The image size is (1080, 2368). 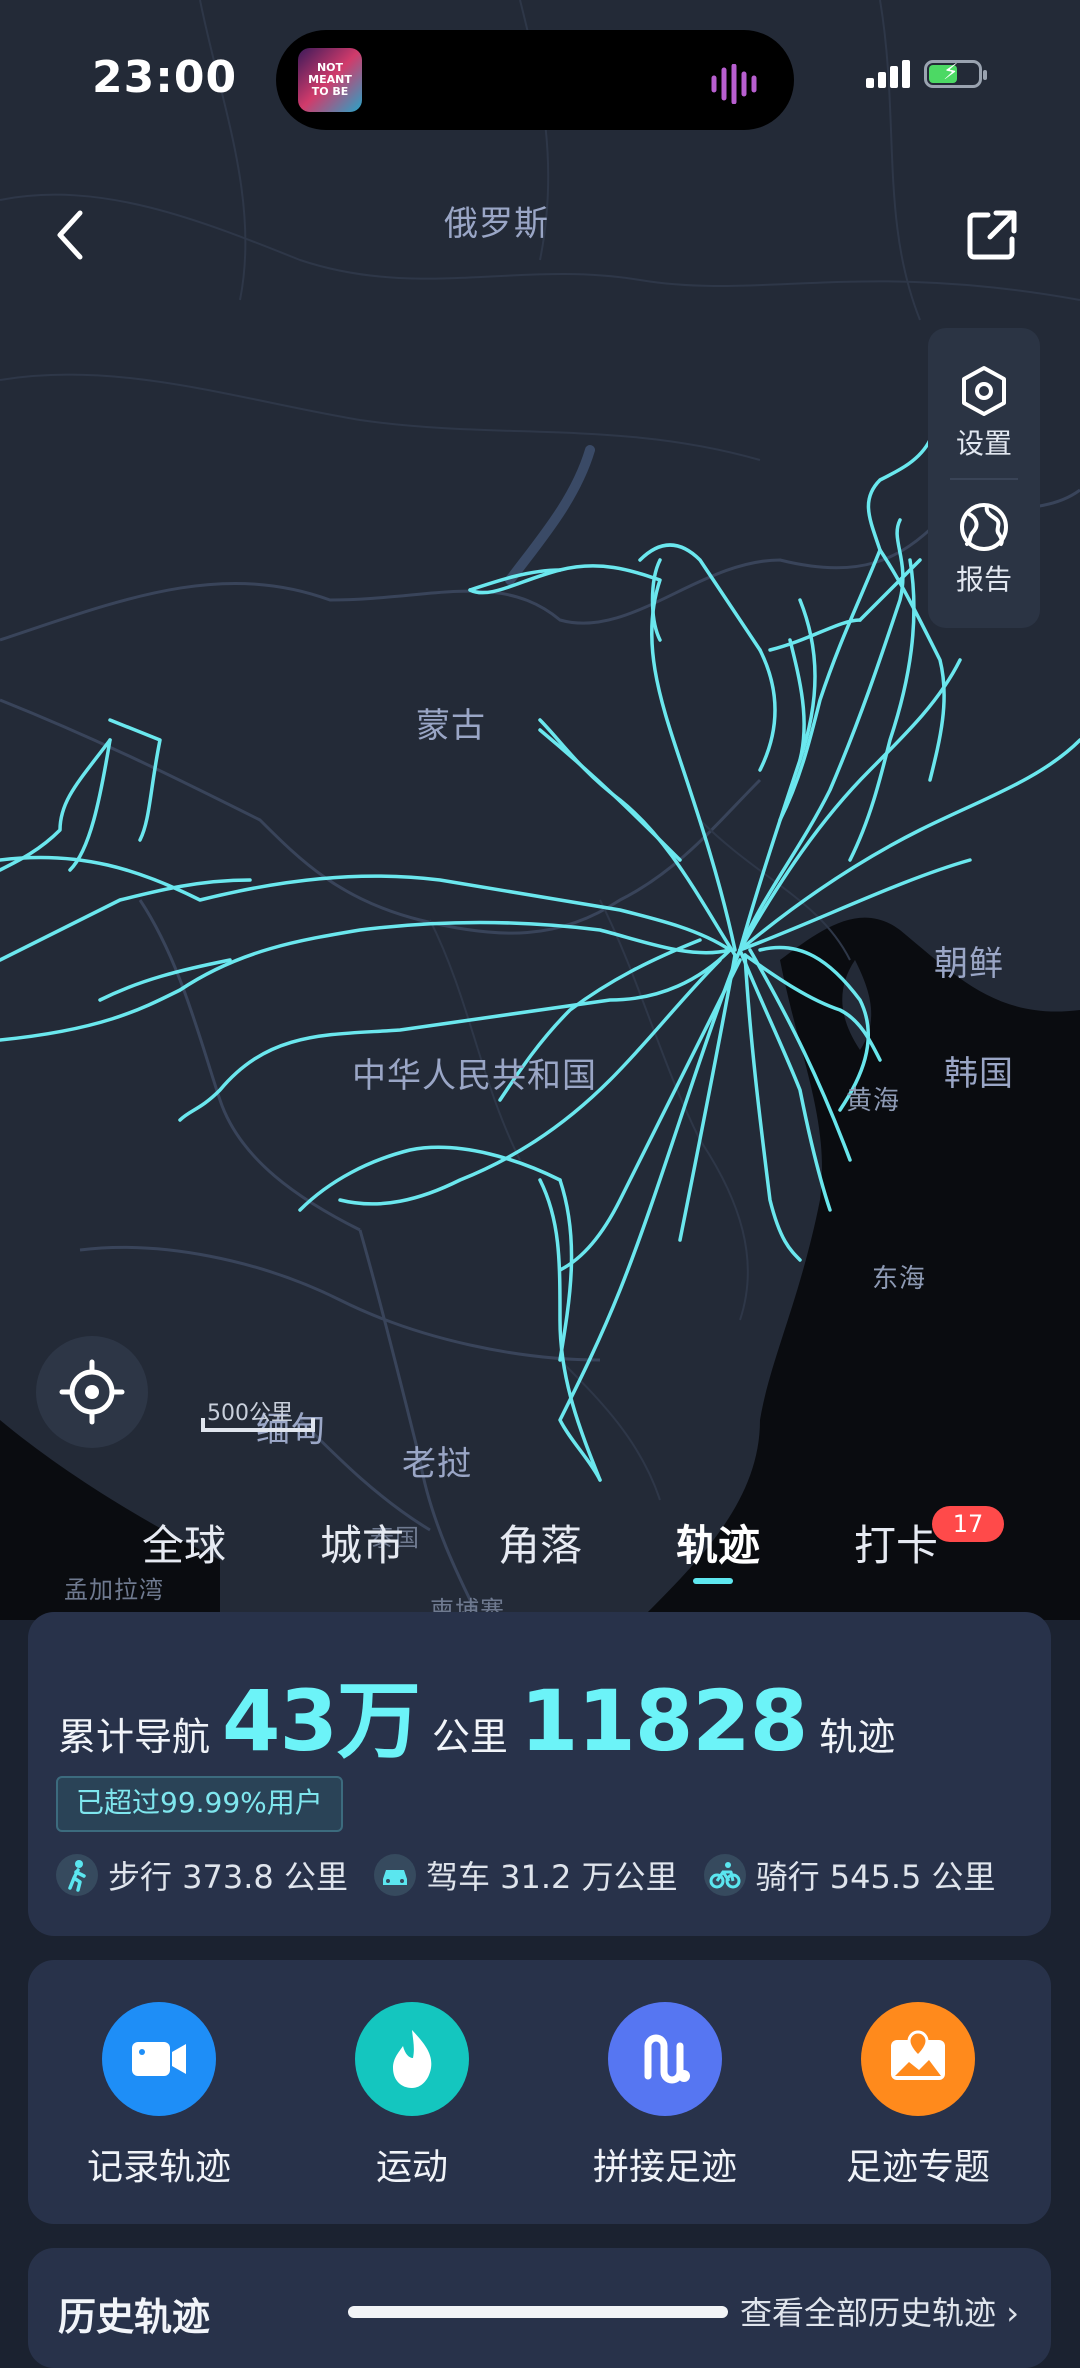 What do you see at coordinates (482, 1714) in the screenshot?
I see `stats-summary: 累计导航 43万 公里 11828 轨迹` at bounding box center [482, 1714].